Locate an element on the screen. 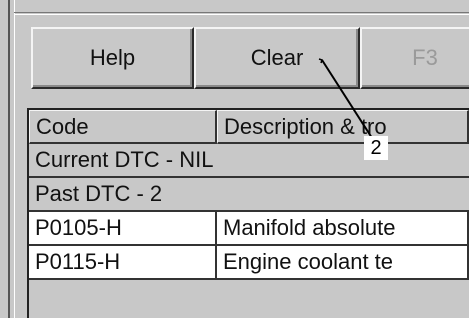 This screenshot has height=318, width=469. group-row-current-dtc: Current DTC - NIL is located at coordinates (249, 161).